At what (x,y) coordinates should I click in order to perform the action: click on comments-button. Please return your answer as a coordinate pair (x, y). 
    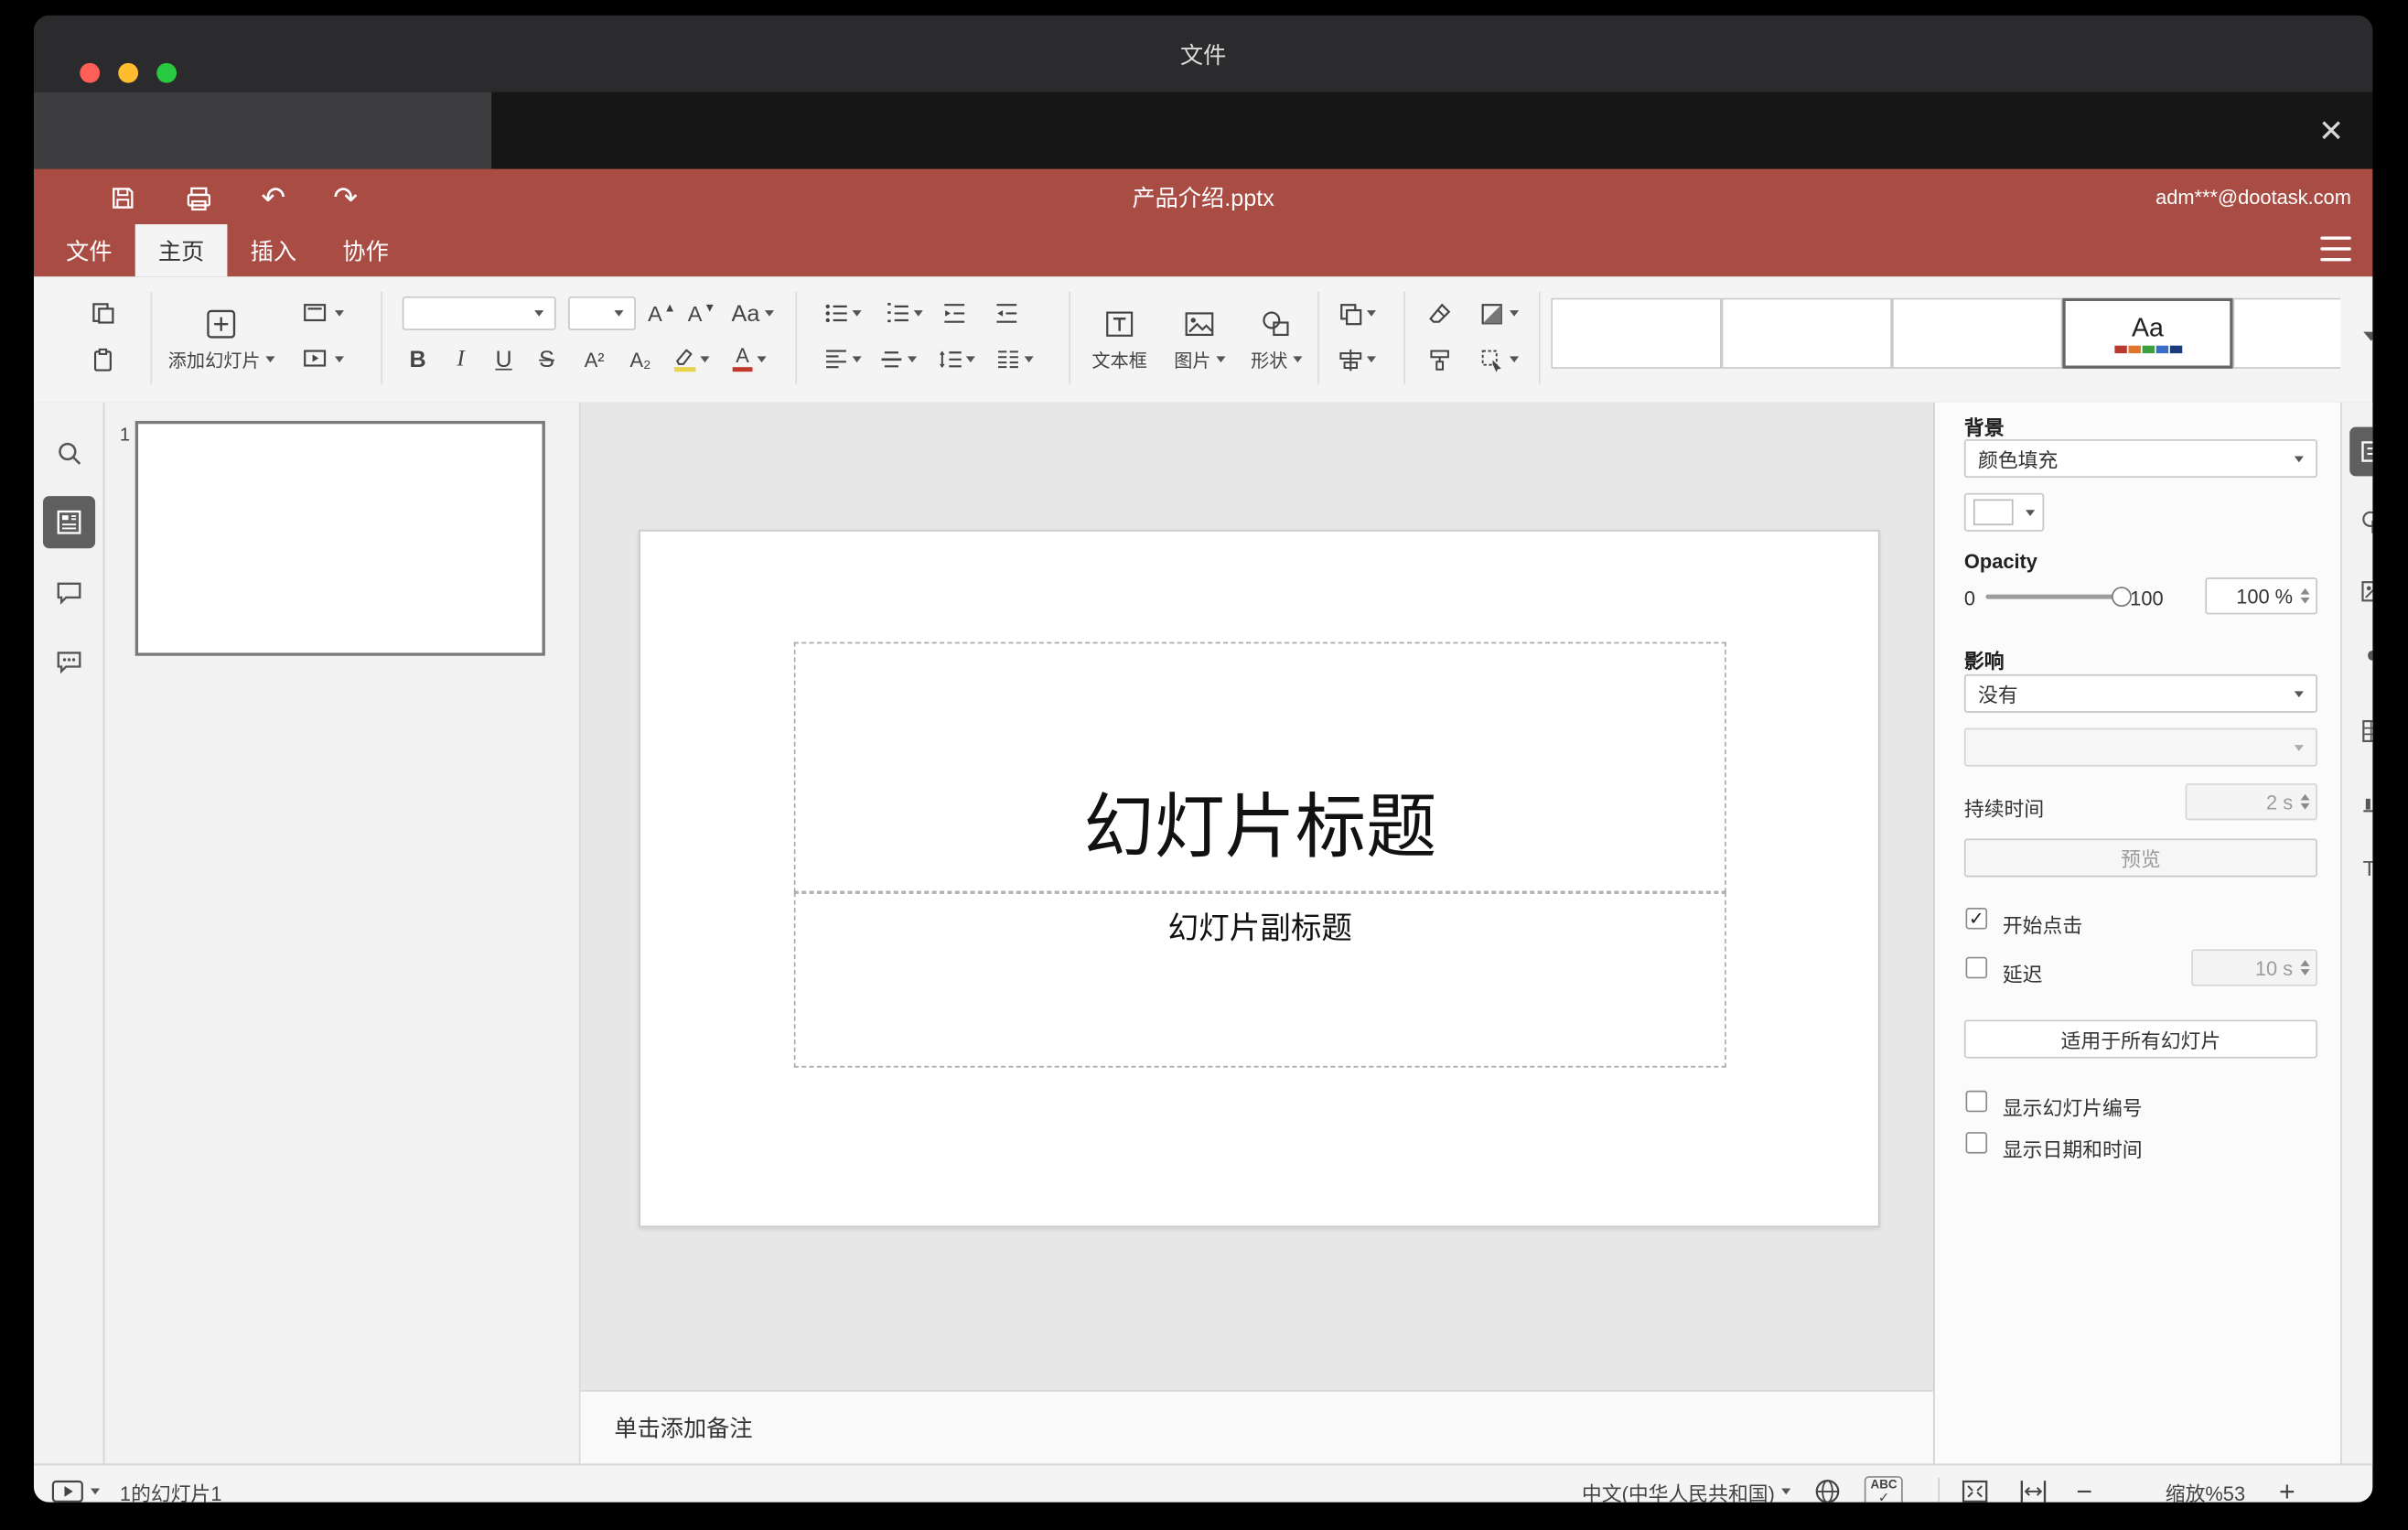
    Looking at the image, I should click on (69, 592).